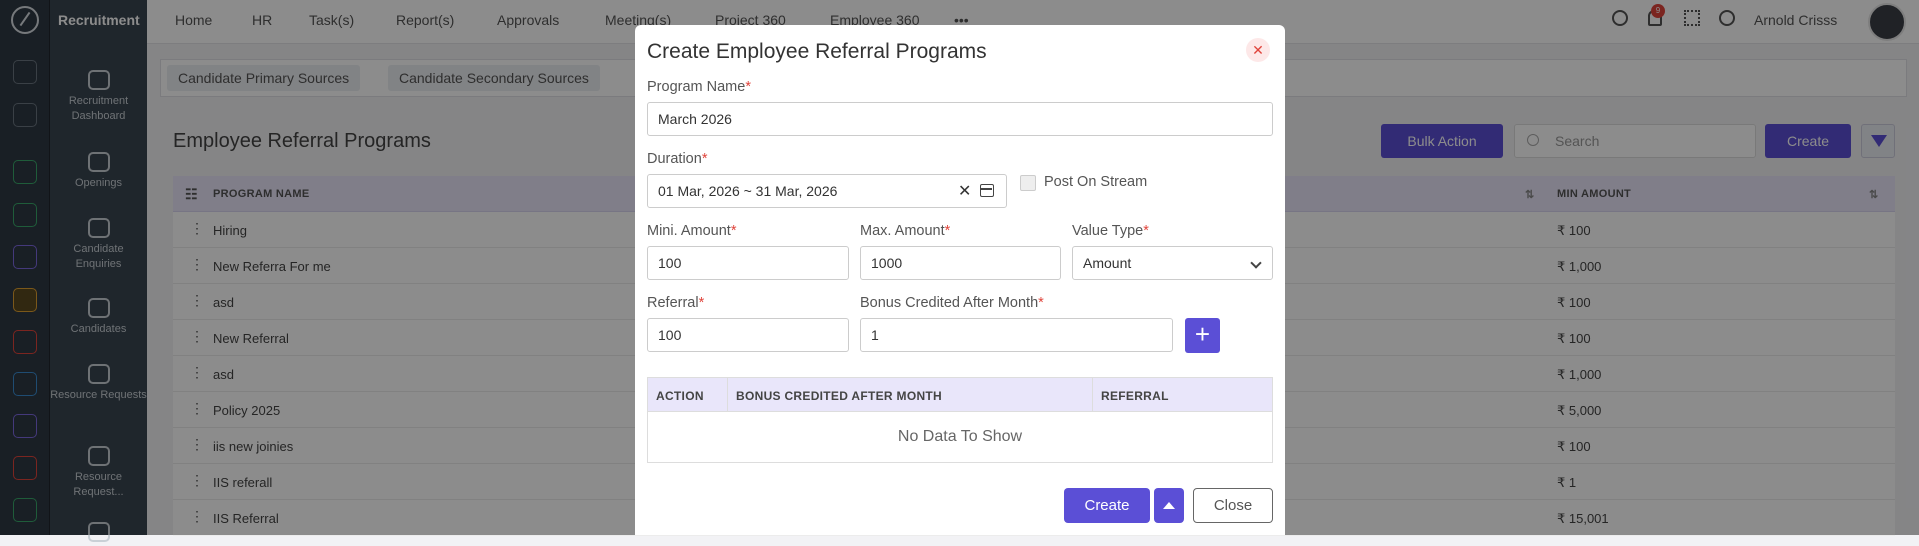 The width and height of the screenshot is (1919, 546). I want to click on calendar-icon, so click(987, 190).